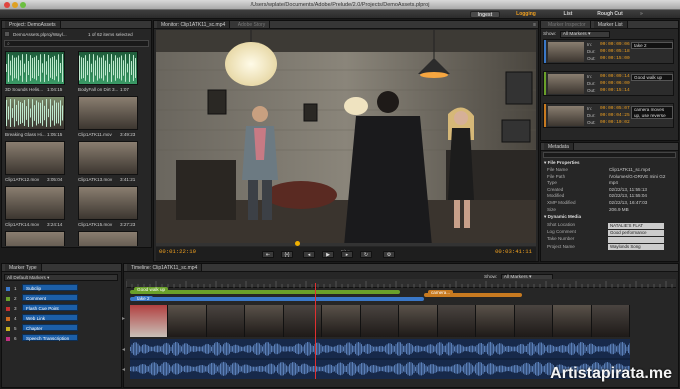 The width and height of the screenshot is (680, 389). What do you see at coordinates (615, 115) in the screenshot?
I see `marker-dur-timecode: 00:00:04:25` at bounding box center [615, 115].